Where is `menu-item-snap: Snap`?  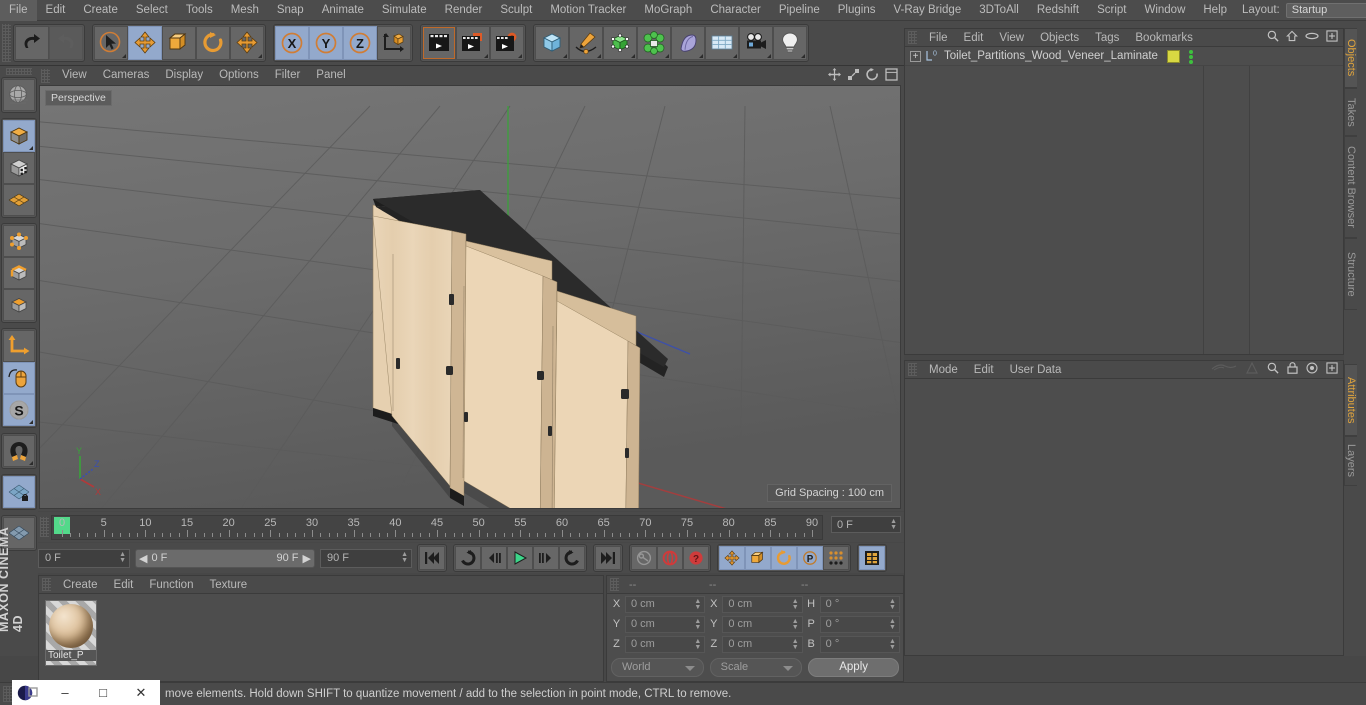
menu-item-snap: Snap is located at coordinates (290, 10).